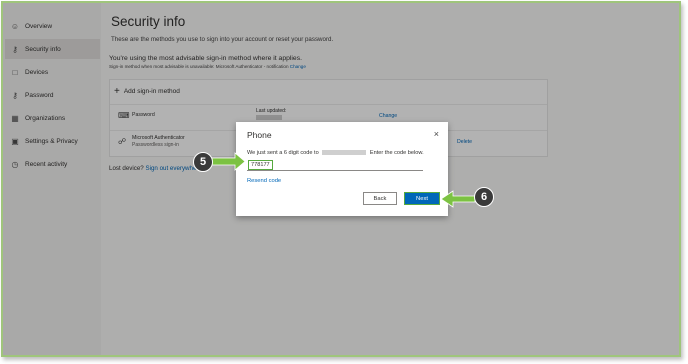 The width and height of the screenshot is (688, 364). I want to click on redacted-phone, so click(344, 153).